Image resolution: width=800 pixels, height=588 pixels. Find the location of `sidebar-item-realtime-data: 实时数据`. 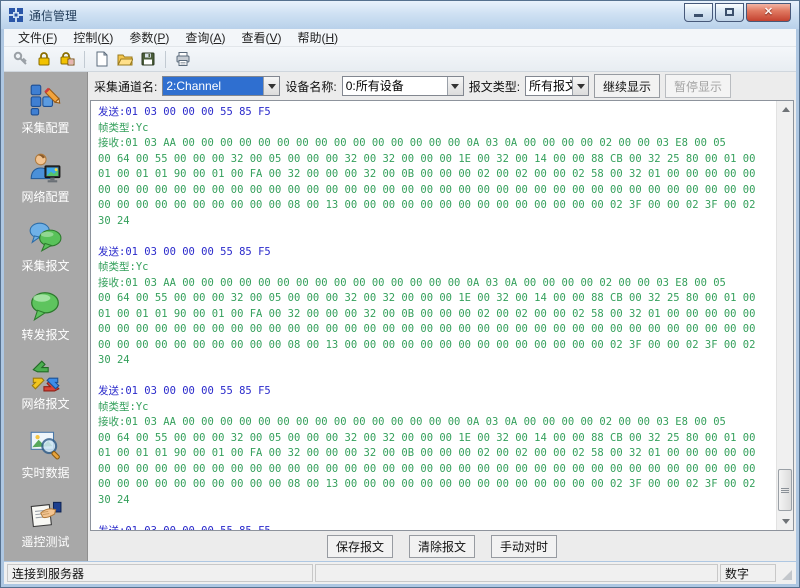

sidebar-item-realtime-data: 实时数据 is located at coordinates (45, 454).